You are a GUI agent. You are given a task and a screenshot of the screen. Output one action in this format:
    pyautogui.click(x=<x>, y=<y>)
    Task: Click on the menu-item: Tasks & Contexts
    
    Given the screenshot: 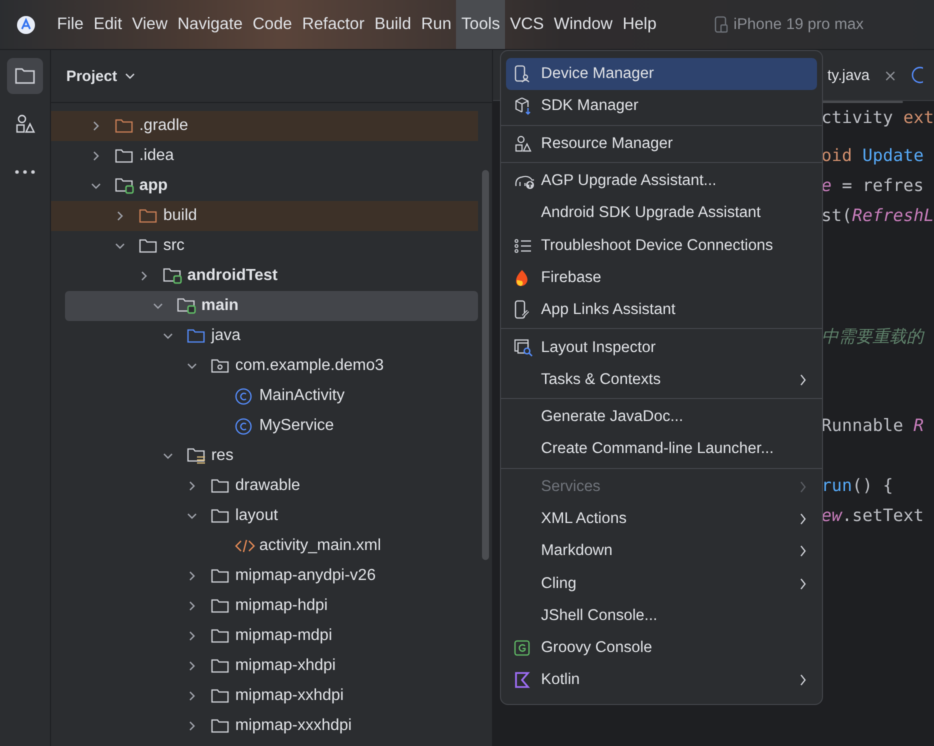 What is the action you would take?
    pyautogui.click(x=661, y=380)
    